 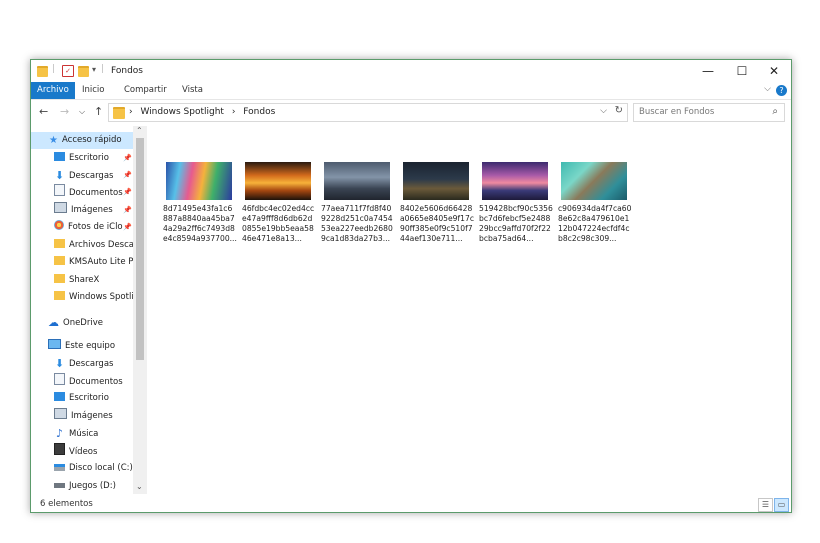 I want to click on nav-label: Juegos (D:), so click(x=92, y=486).